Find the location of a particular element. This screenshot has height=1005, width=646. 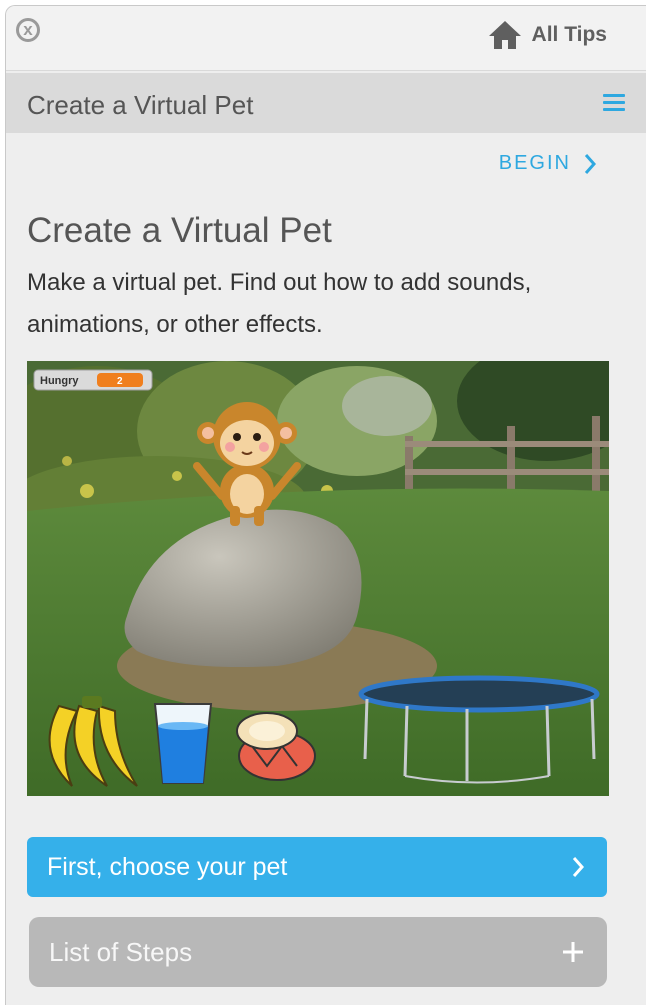

content-title: Create a Virtual Pet is located at coordinates (179, 230).